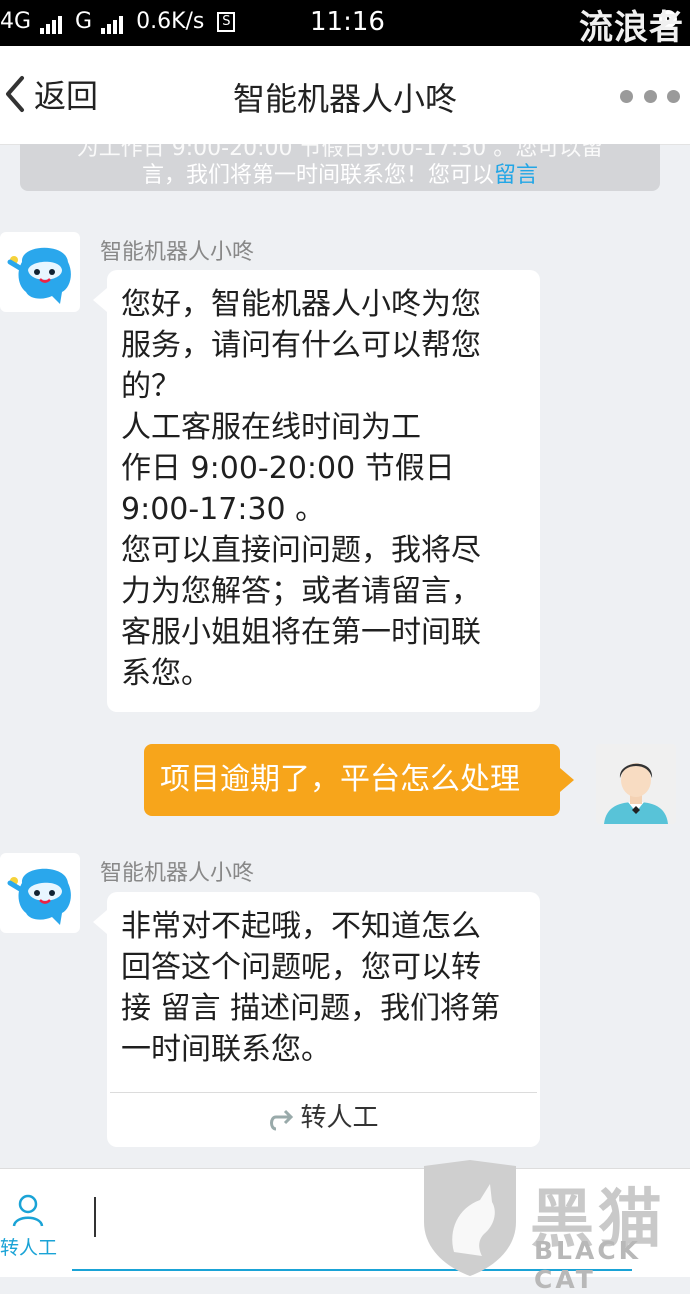 The height and width of the screenshot is (1294, 690). I want to click on message-line: 作日 9:00-20:00 节假日, so click(288, 468).